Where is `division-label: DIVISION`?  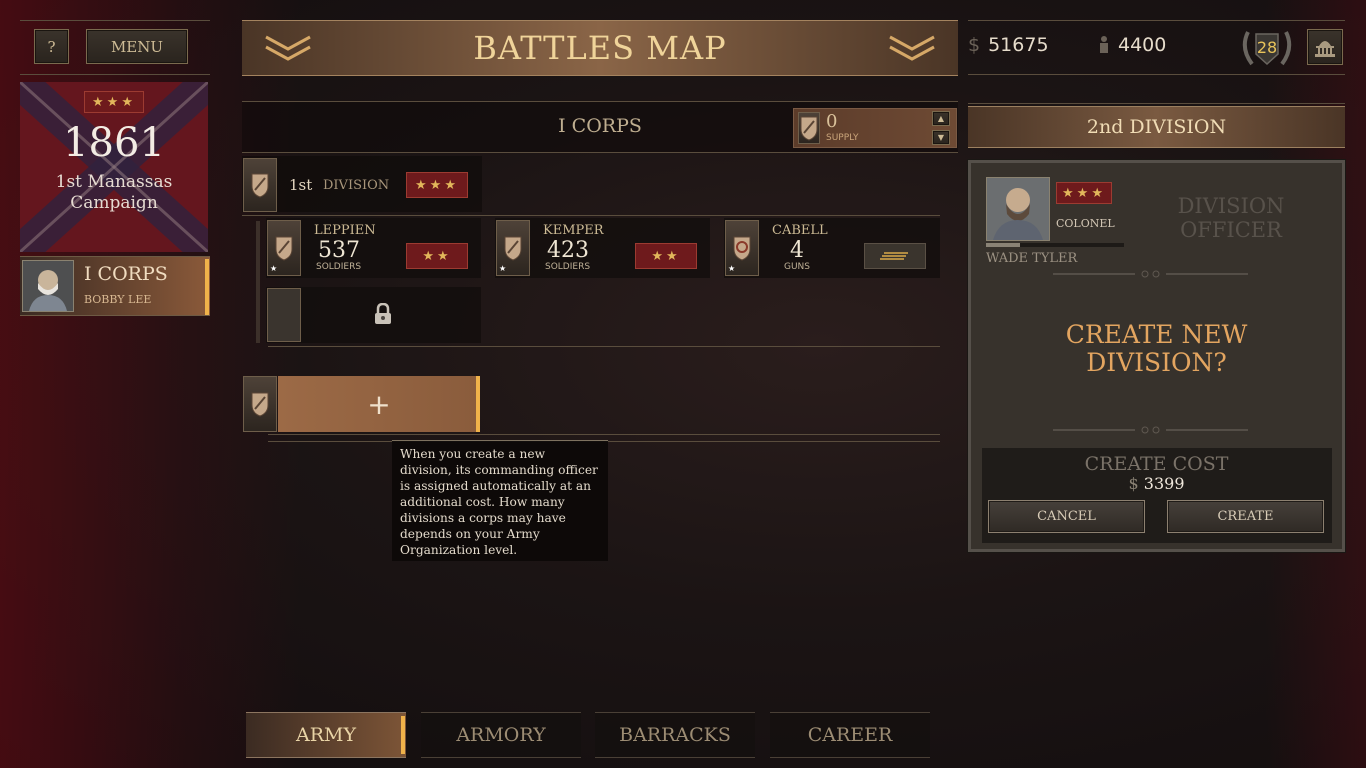
division-label: DIVISION is located at coordinates (356, 185).